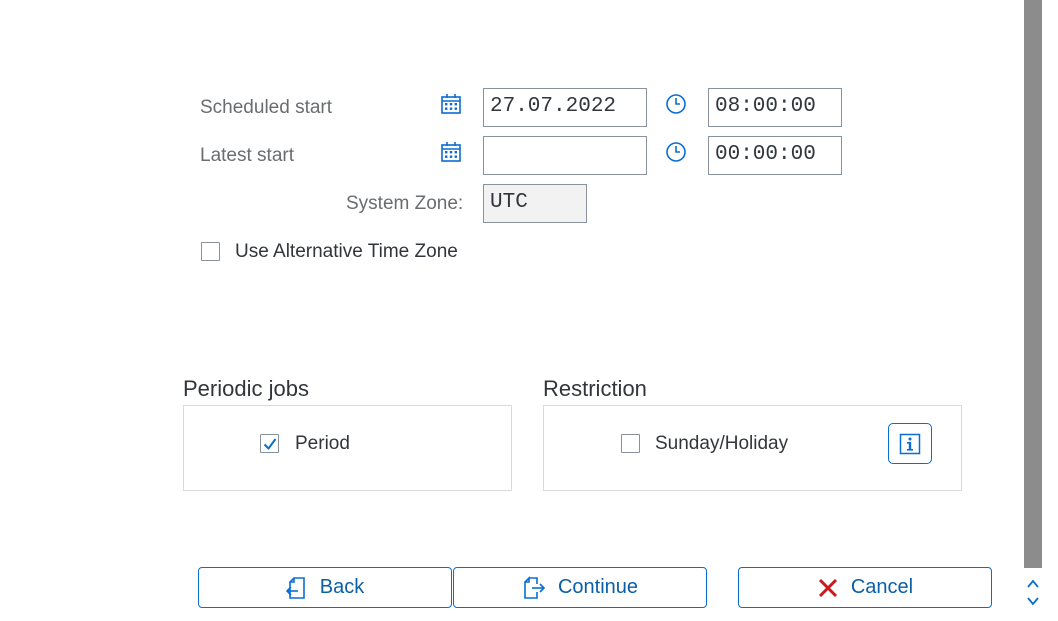  Describe the element at coordinates (598, 587) in the screenshot. I see `continue-button-label: Continue` at that location.